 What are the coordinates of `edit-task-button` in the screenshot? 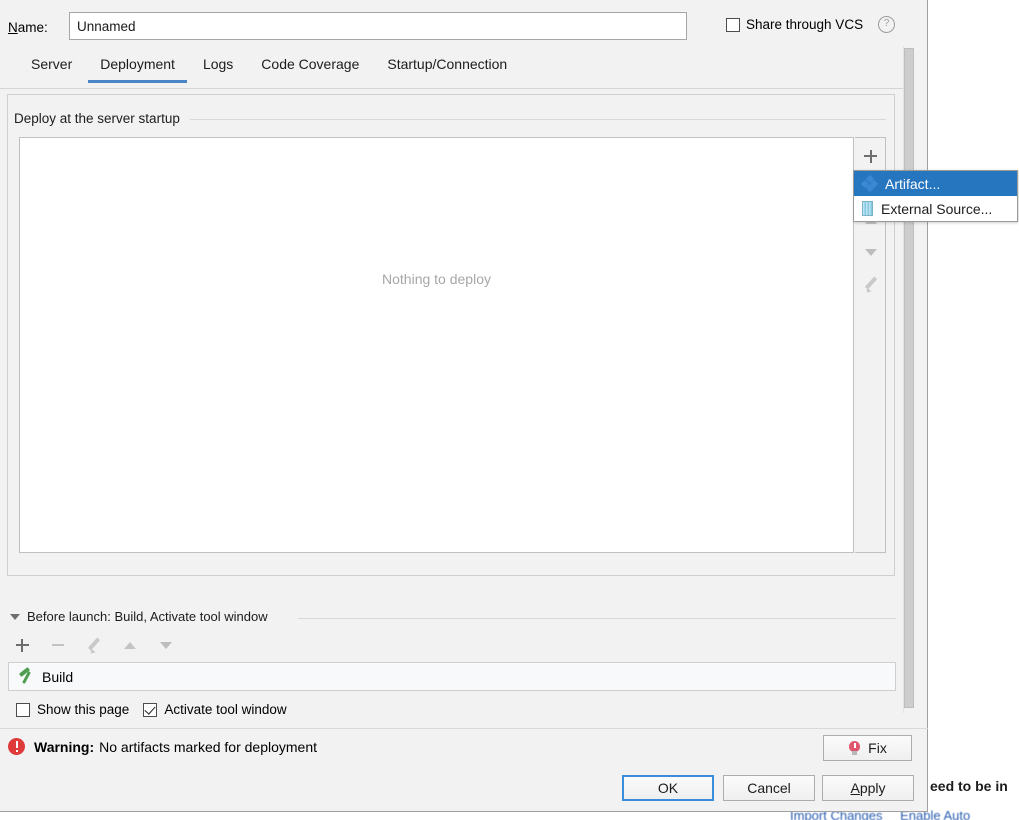 It's located at (94, 645).